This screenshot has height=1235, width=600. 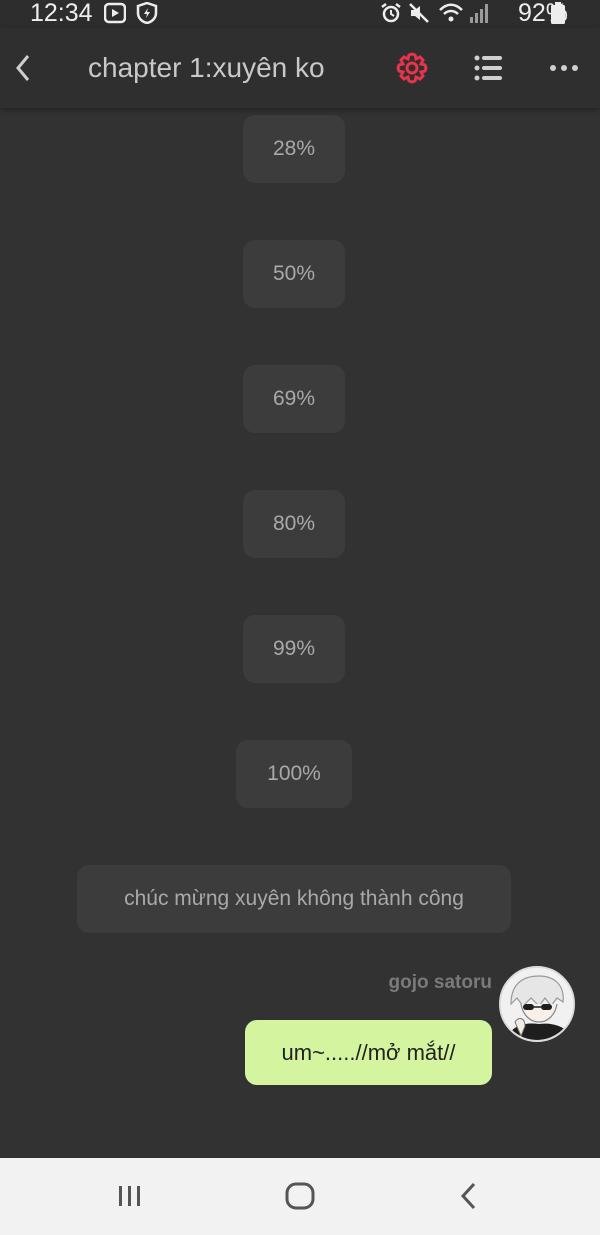 I want to click on system-message: chúc mừng xuyên không thành công, so click(x=294, y=899).